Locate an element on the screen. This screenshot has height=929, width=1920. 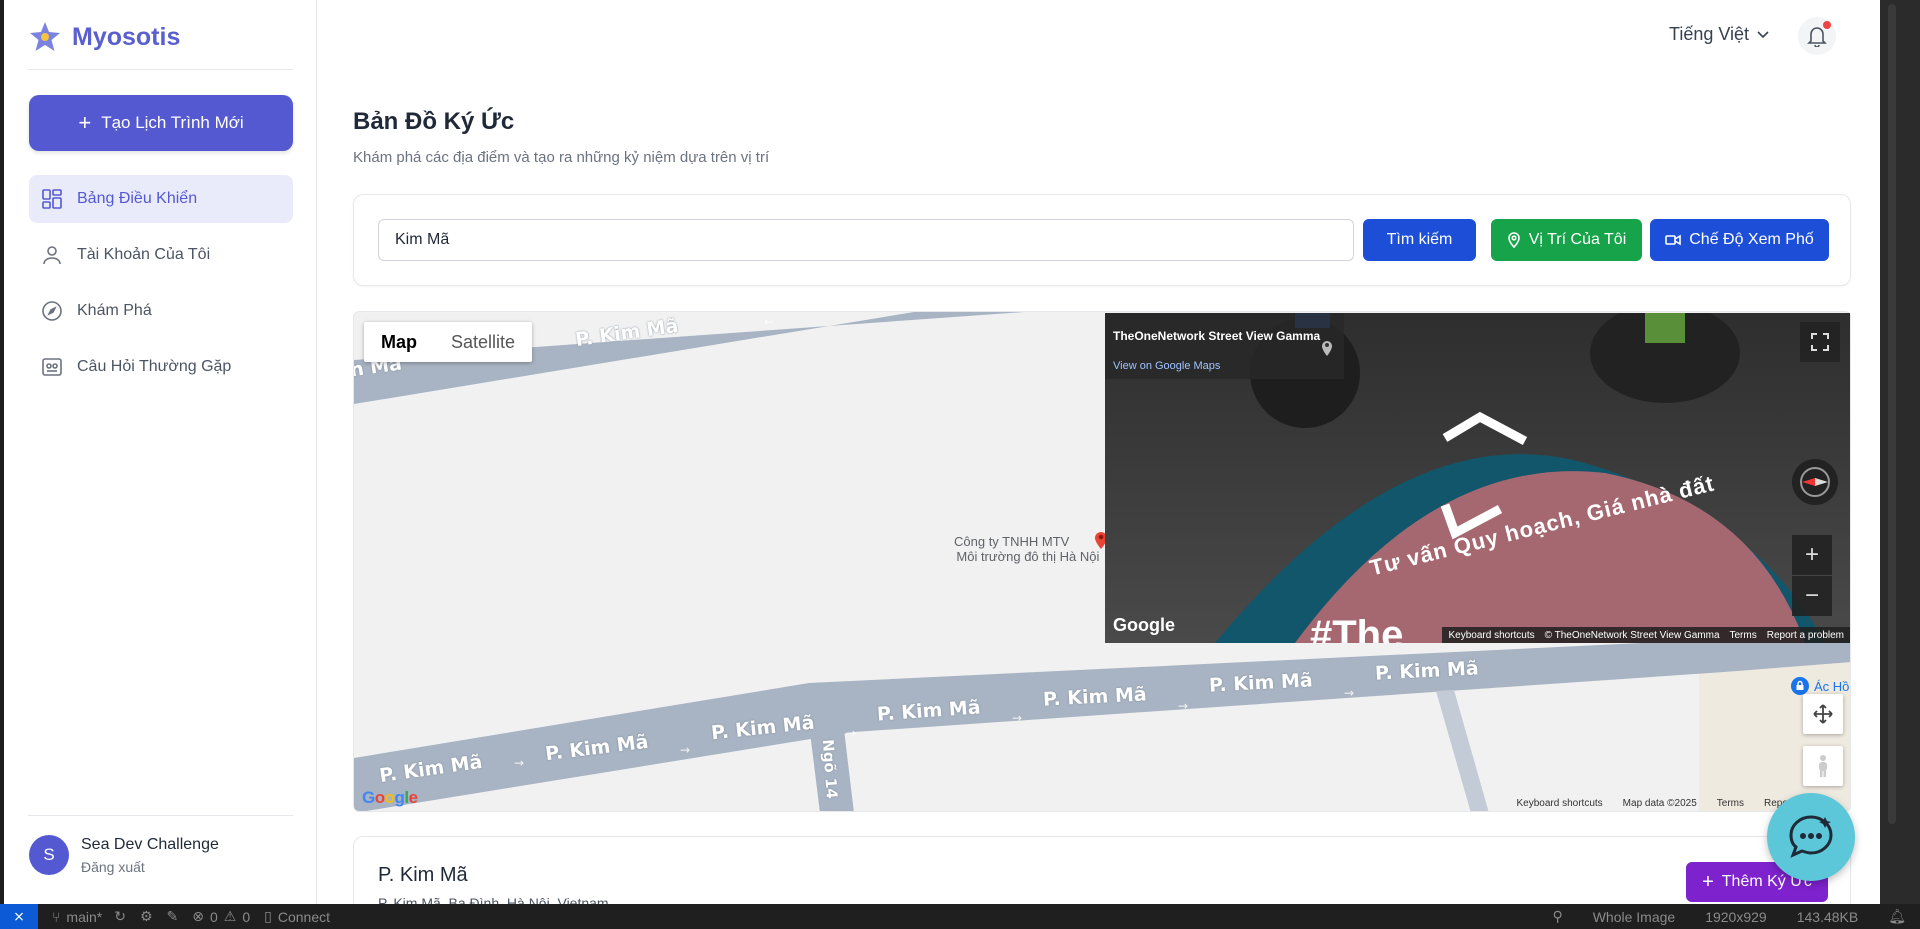
search-card: Tìm kiếm Vị Trí Của Tôi Chế Độ Xem Phố is located at coordinates (1102, 240).